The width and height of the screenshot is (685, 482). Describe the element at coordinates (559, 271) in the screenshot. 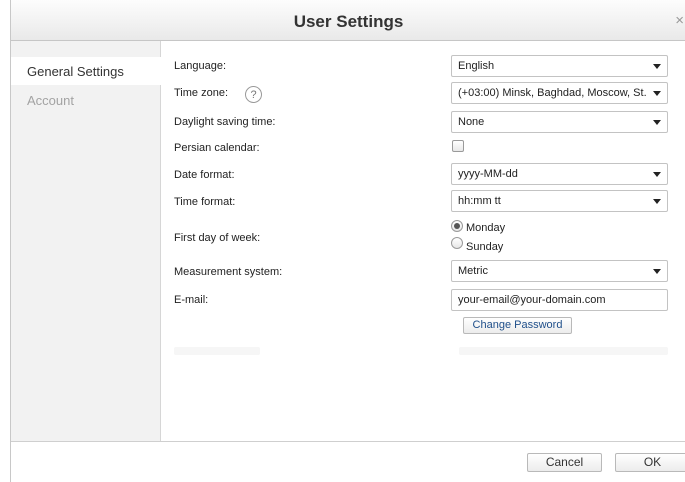

I see `measurement-system-select: Metric` at that location.